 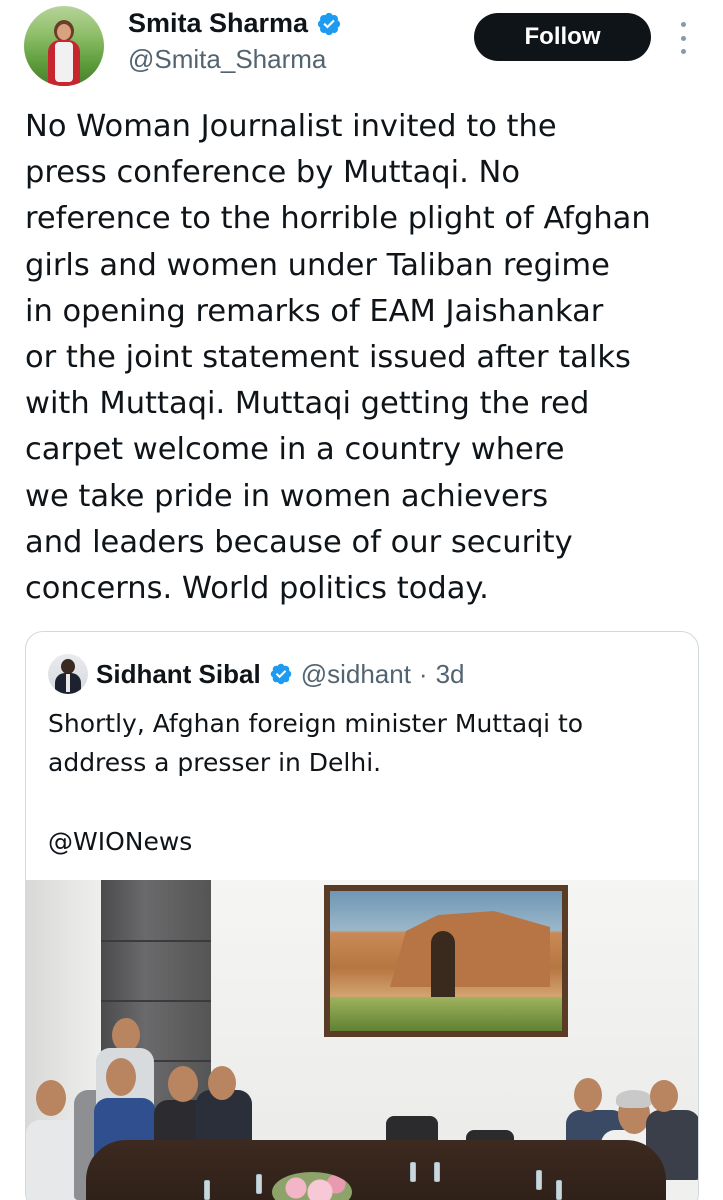 I want to click on author-name-row: Smita Sharma, so click(x=235, y=23).